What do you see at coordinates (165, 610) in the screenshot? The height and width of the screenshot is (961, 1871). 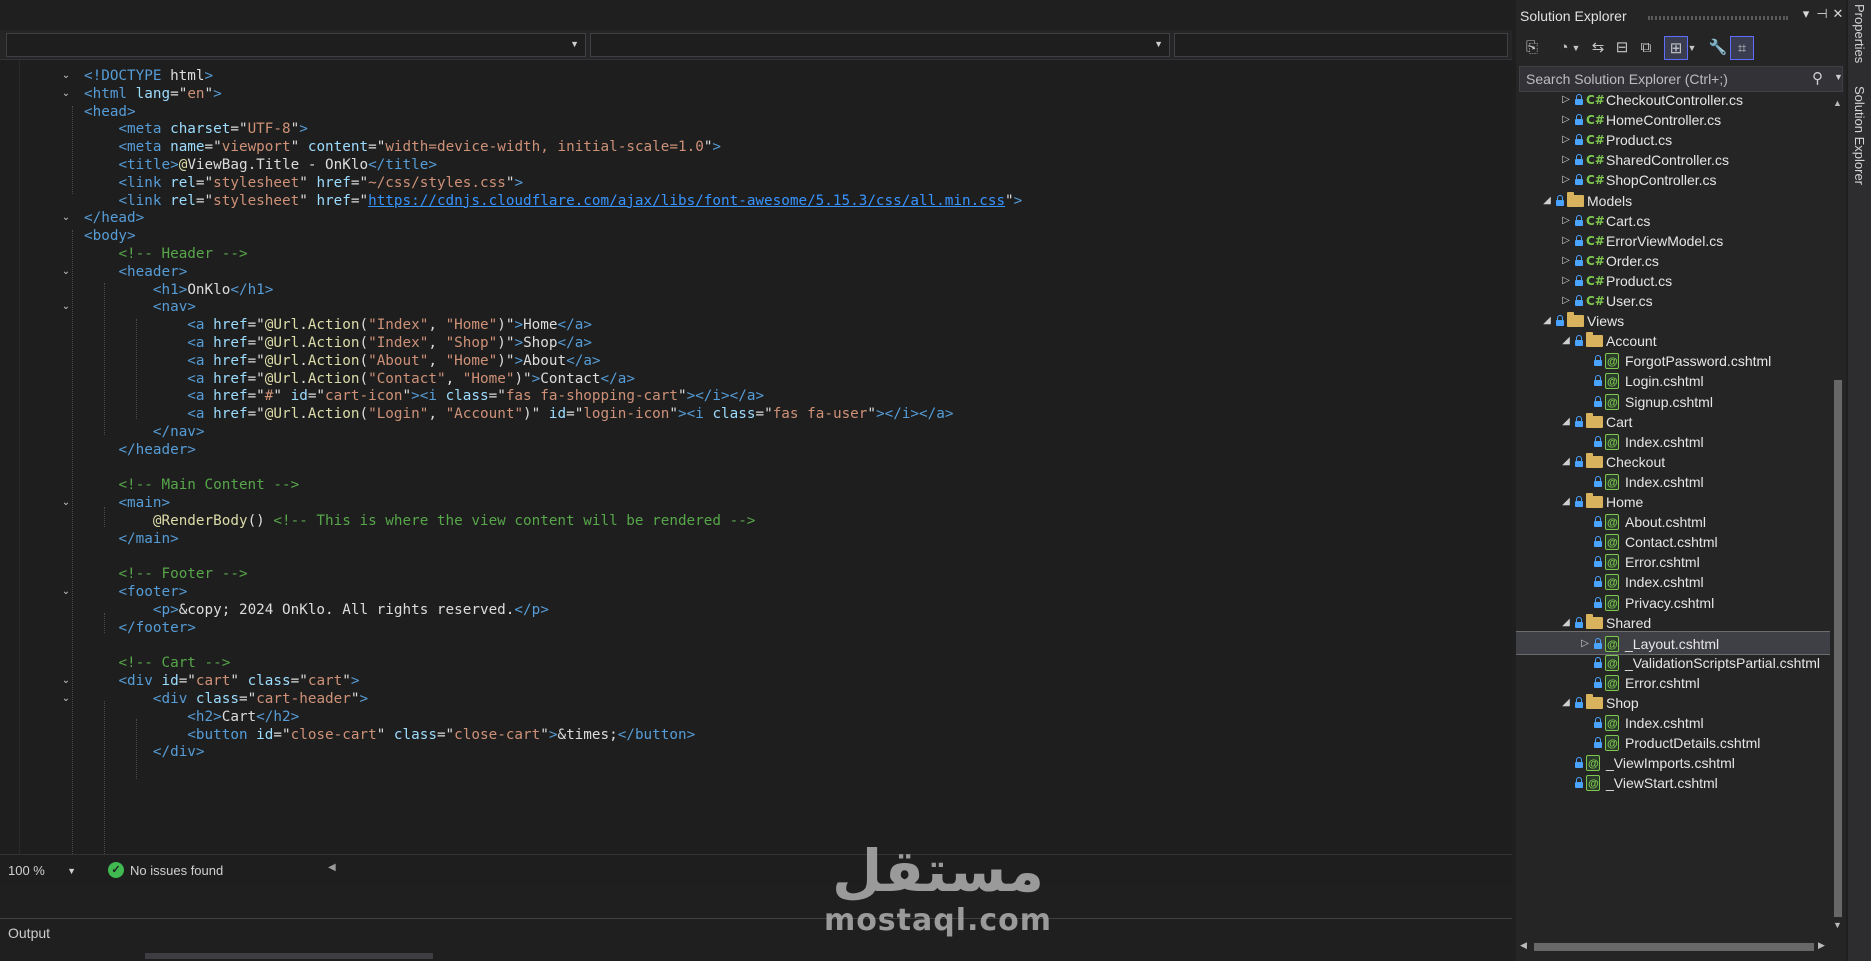 I see `code-token: <p>` at bounding box center [165, 610].